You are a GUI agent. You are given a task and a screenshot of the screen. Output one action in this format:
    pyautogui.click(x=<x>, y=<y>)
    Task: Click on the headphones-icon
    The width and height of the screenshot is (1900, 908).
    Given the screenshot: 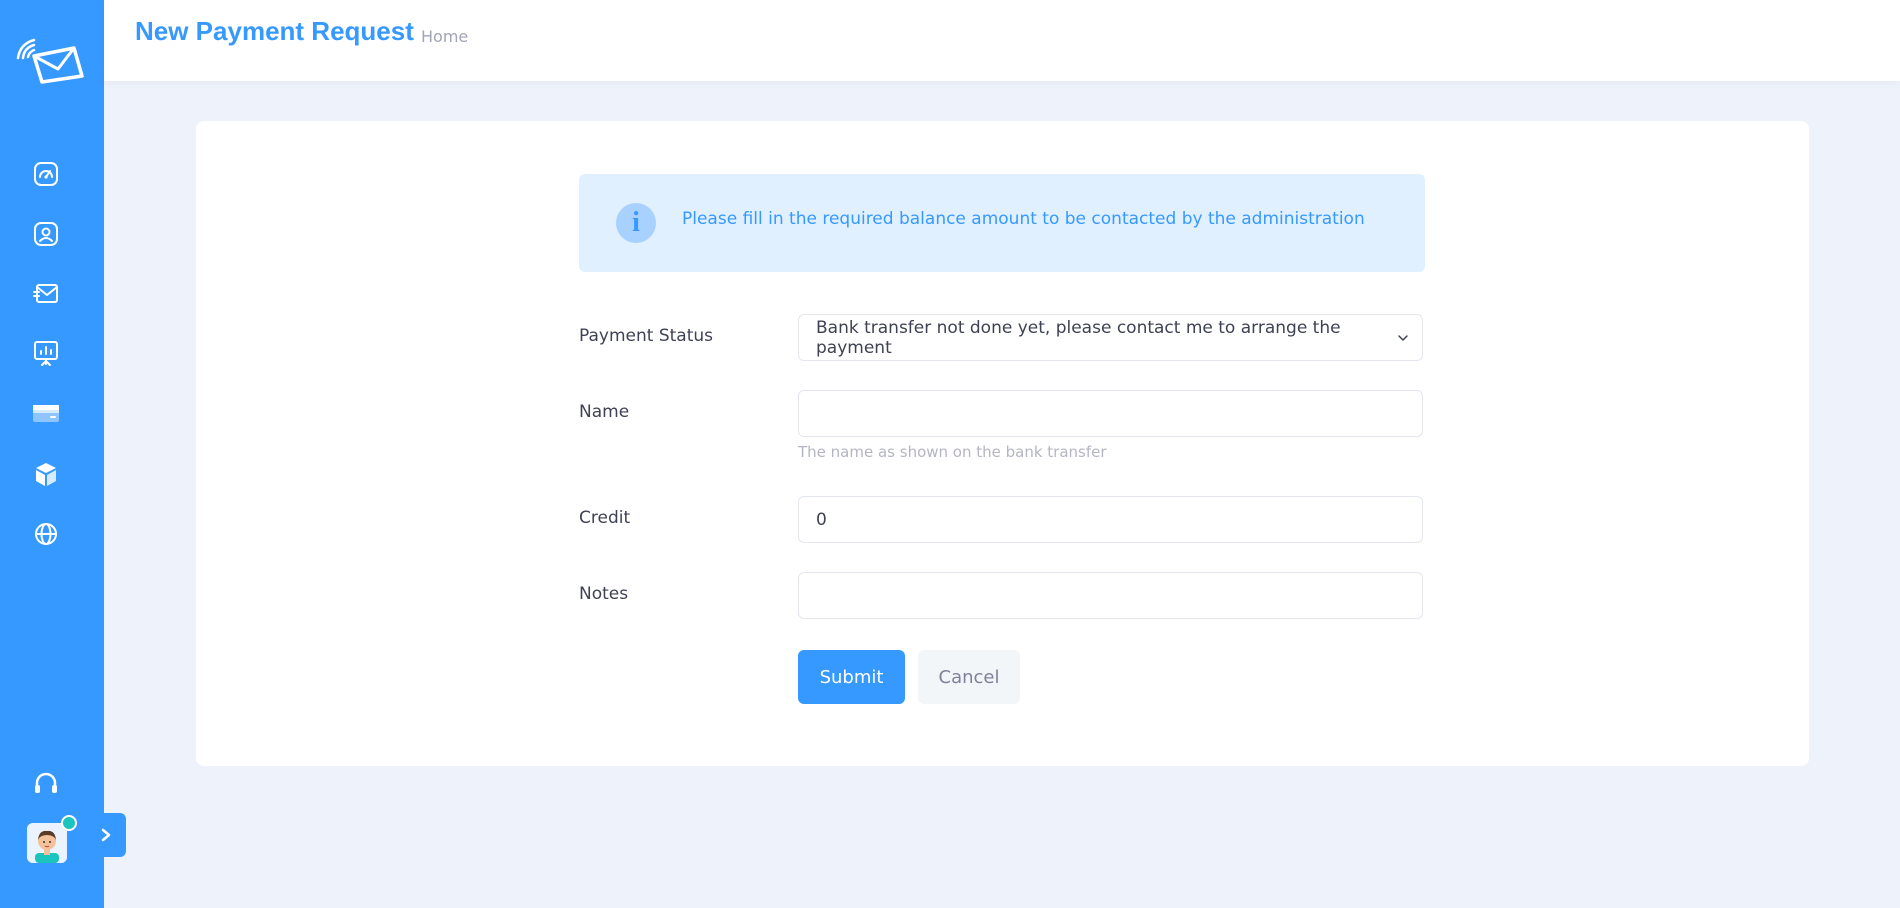 What is the action you would take?
    pyautogui.click(x=46, y=782)
    